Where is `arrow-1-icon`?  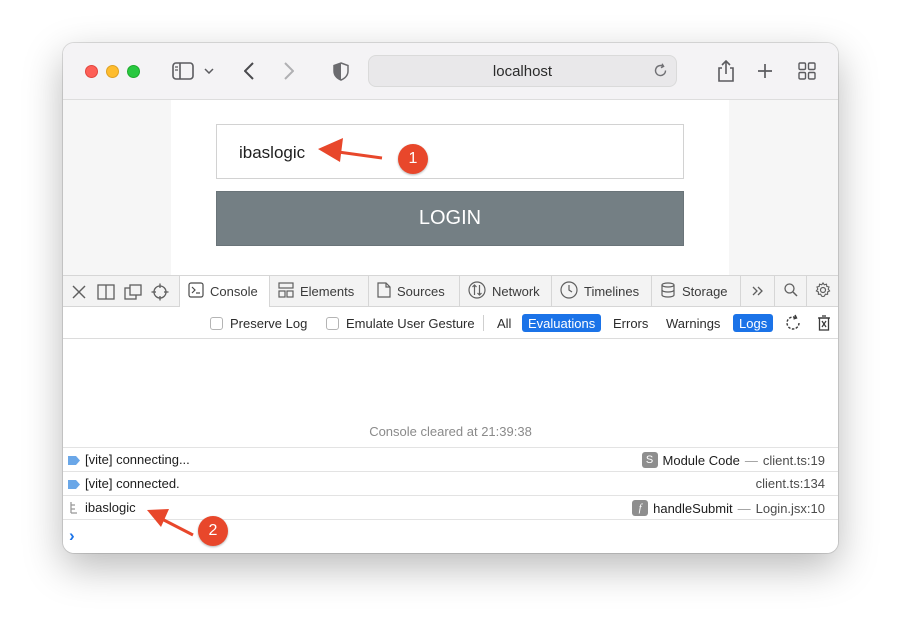 arrow-1-icon is located at coordinates (350, 150).